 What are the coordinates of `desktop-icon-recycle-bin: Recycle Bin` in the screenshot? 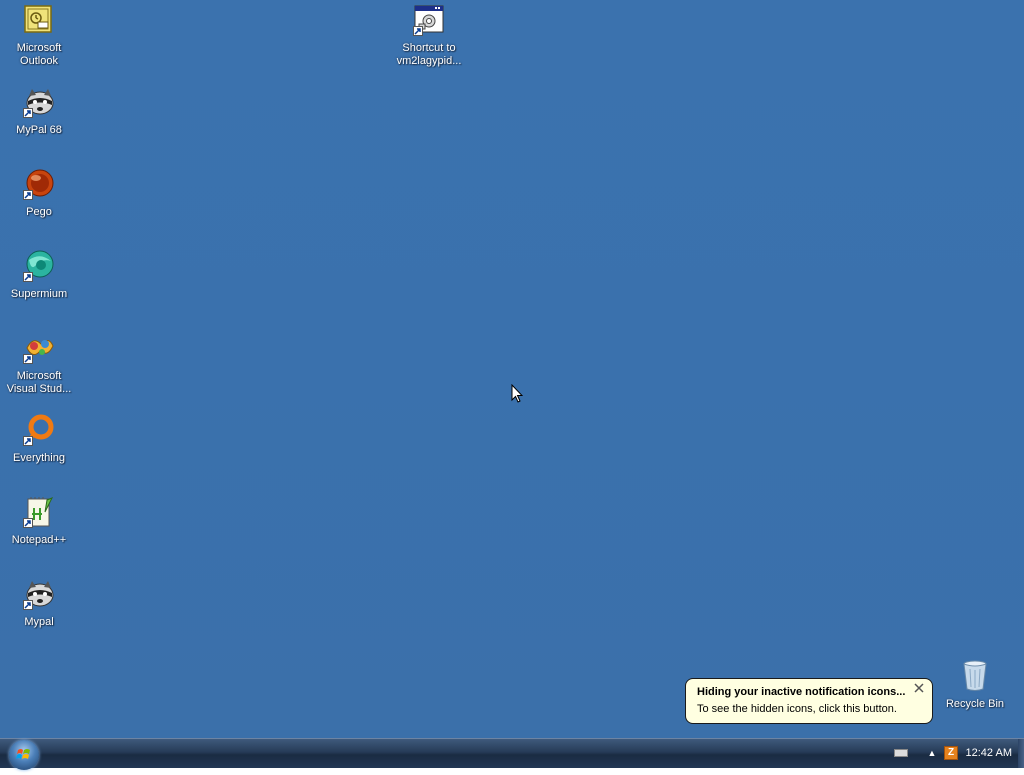 It's located at (975, 685).